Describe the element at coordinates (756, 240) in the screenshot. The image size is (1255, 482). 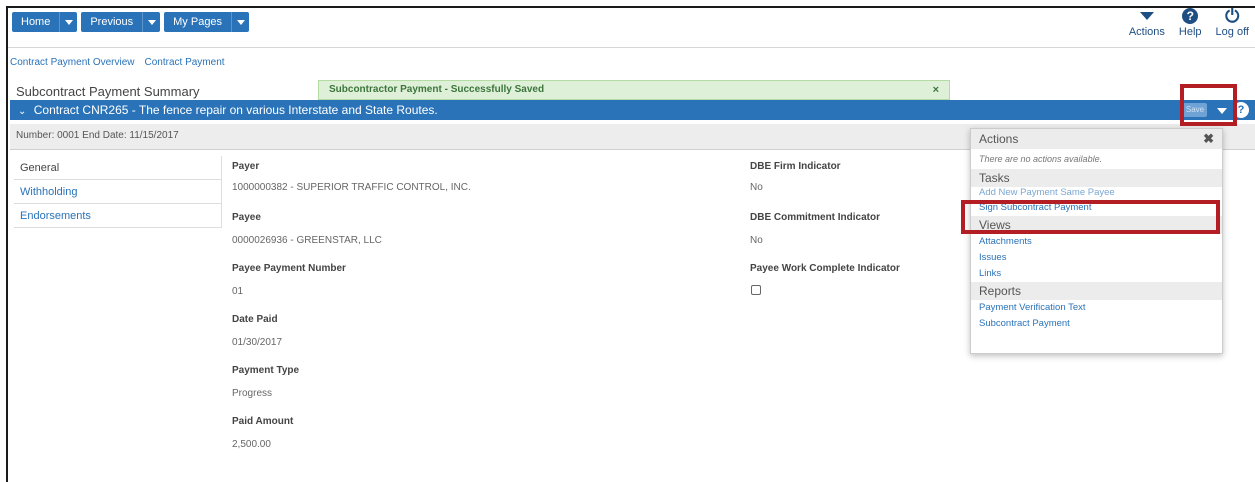
I see `dbe-commitment-indicator-value: No` at that location.